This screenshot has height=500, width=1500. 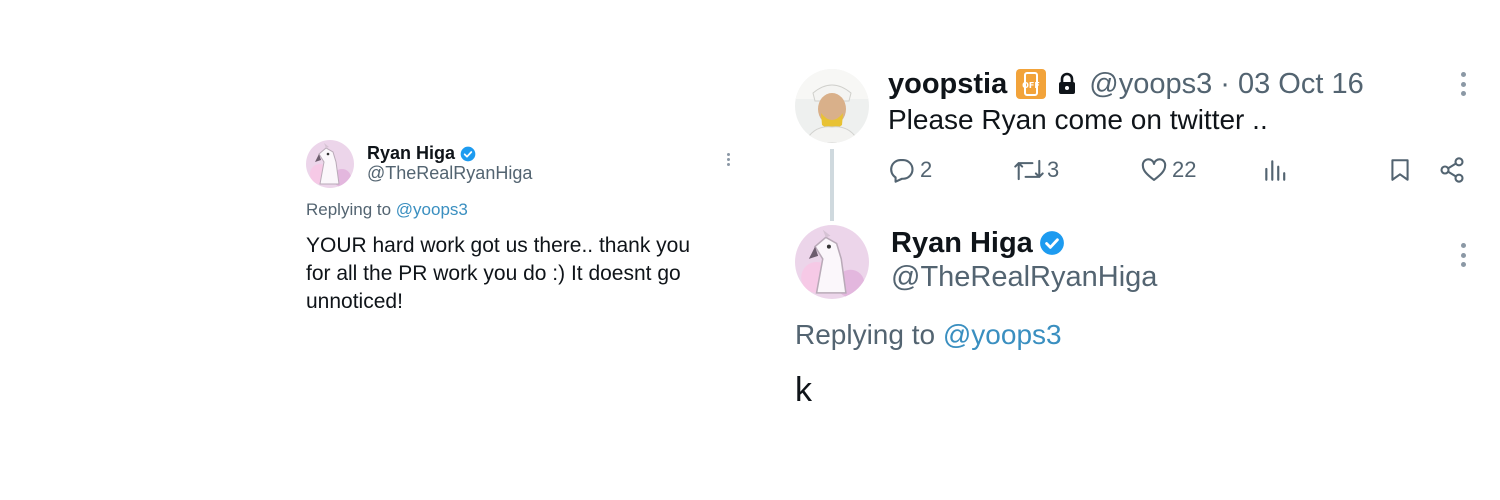 What do you see at coordinates (1078, 119) in the screenshot?
I see `parent-tweet-text: Please Ryan come on twitter ..` at bounding box center [1078, 119].